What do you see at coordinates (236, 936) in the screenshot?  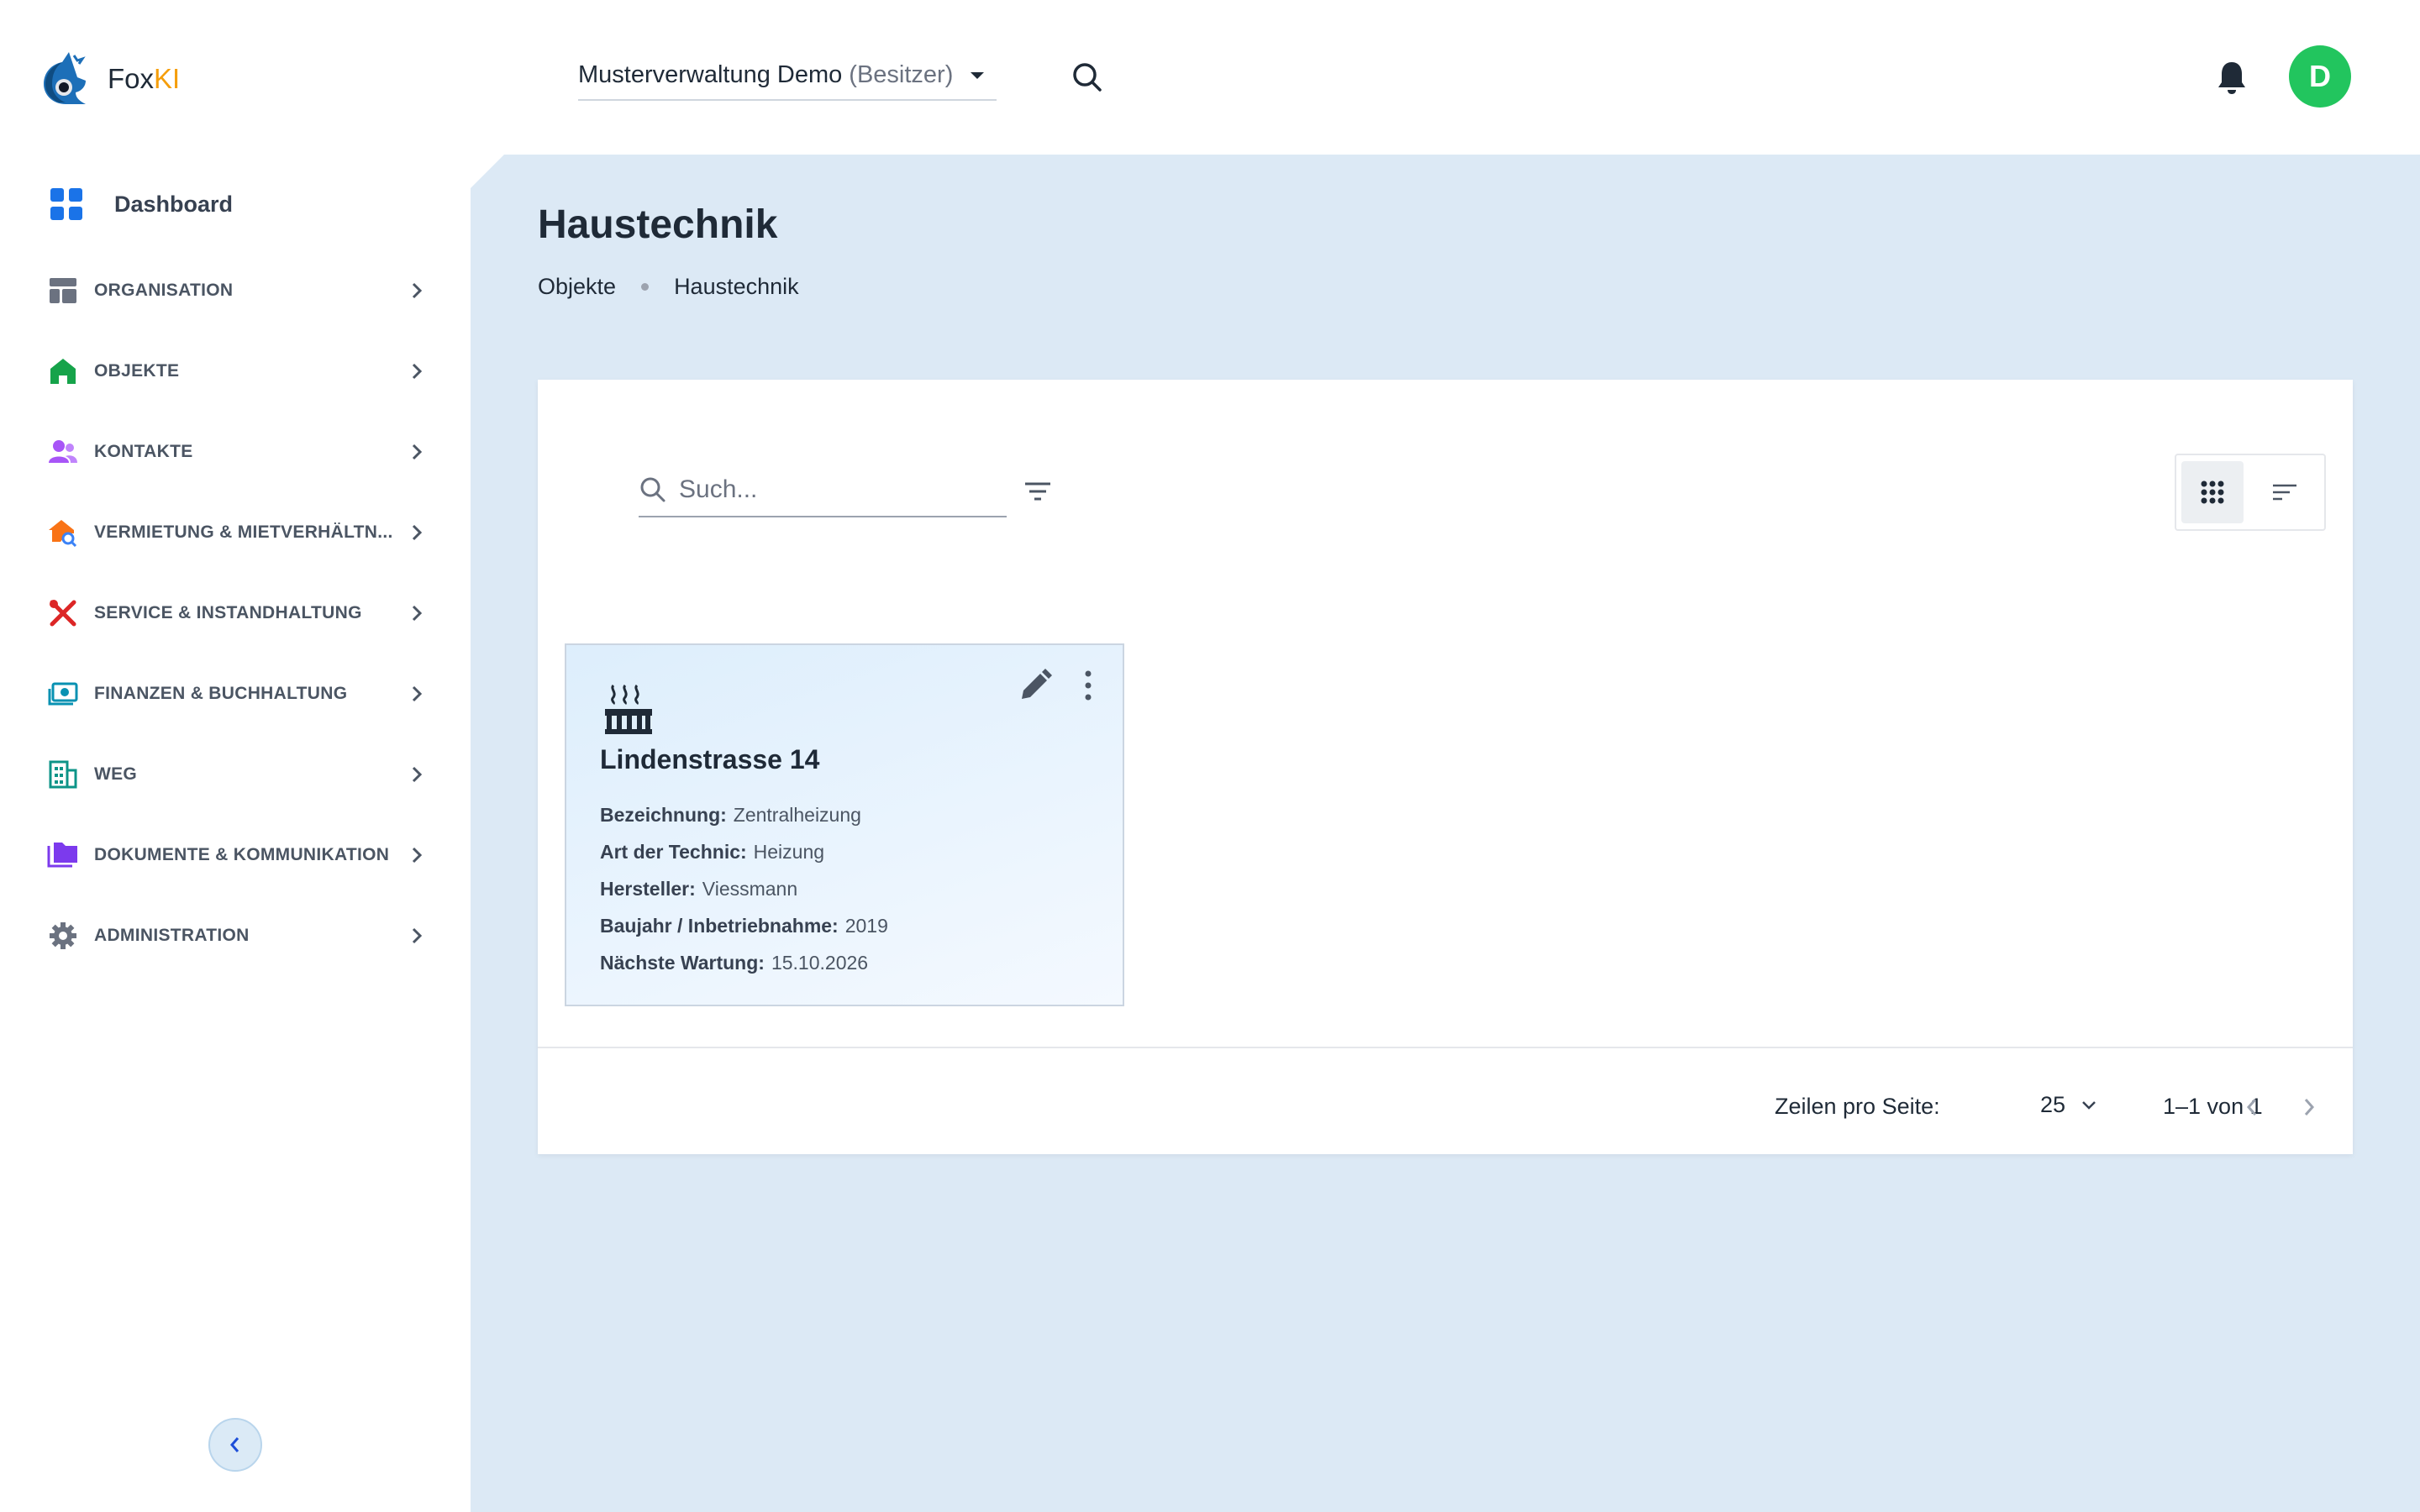 I see `sidebar-item-administration: ADMINISTRATION` at bounding box center [236, 936].